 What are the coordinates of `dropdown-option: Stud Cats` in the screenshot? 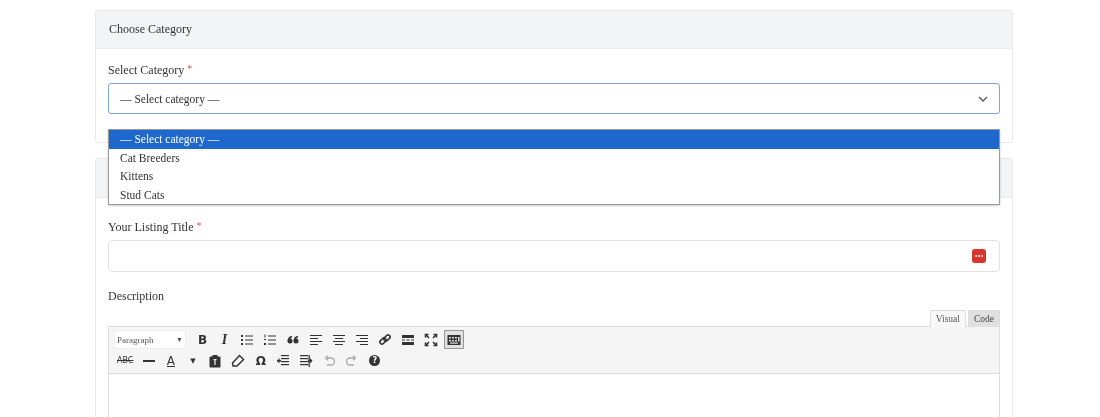 It's located at (554, 194).